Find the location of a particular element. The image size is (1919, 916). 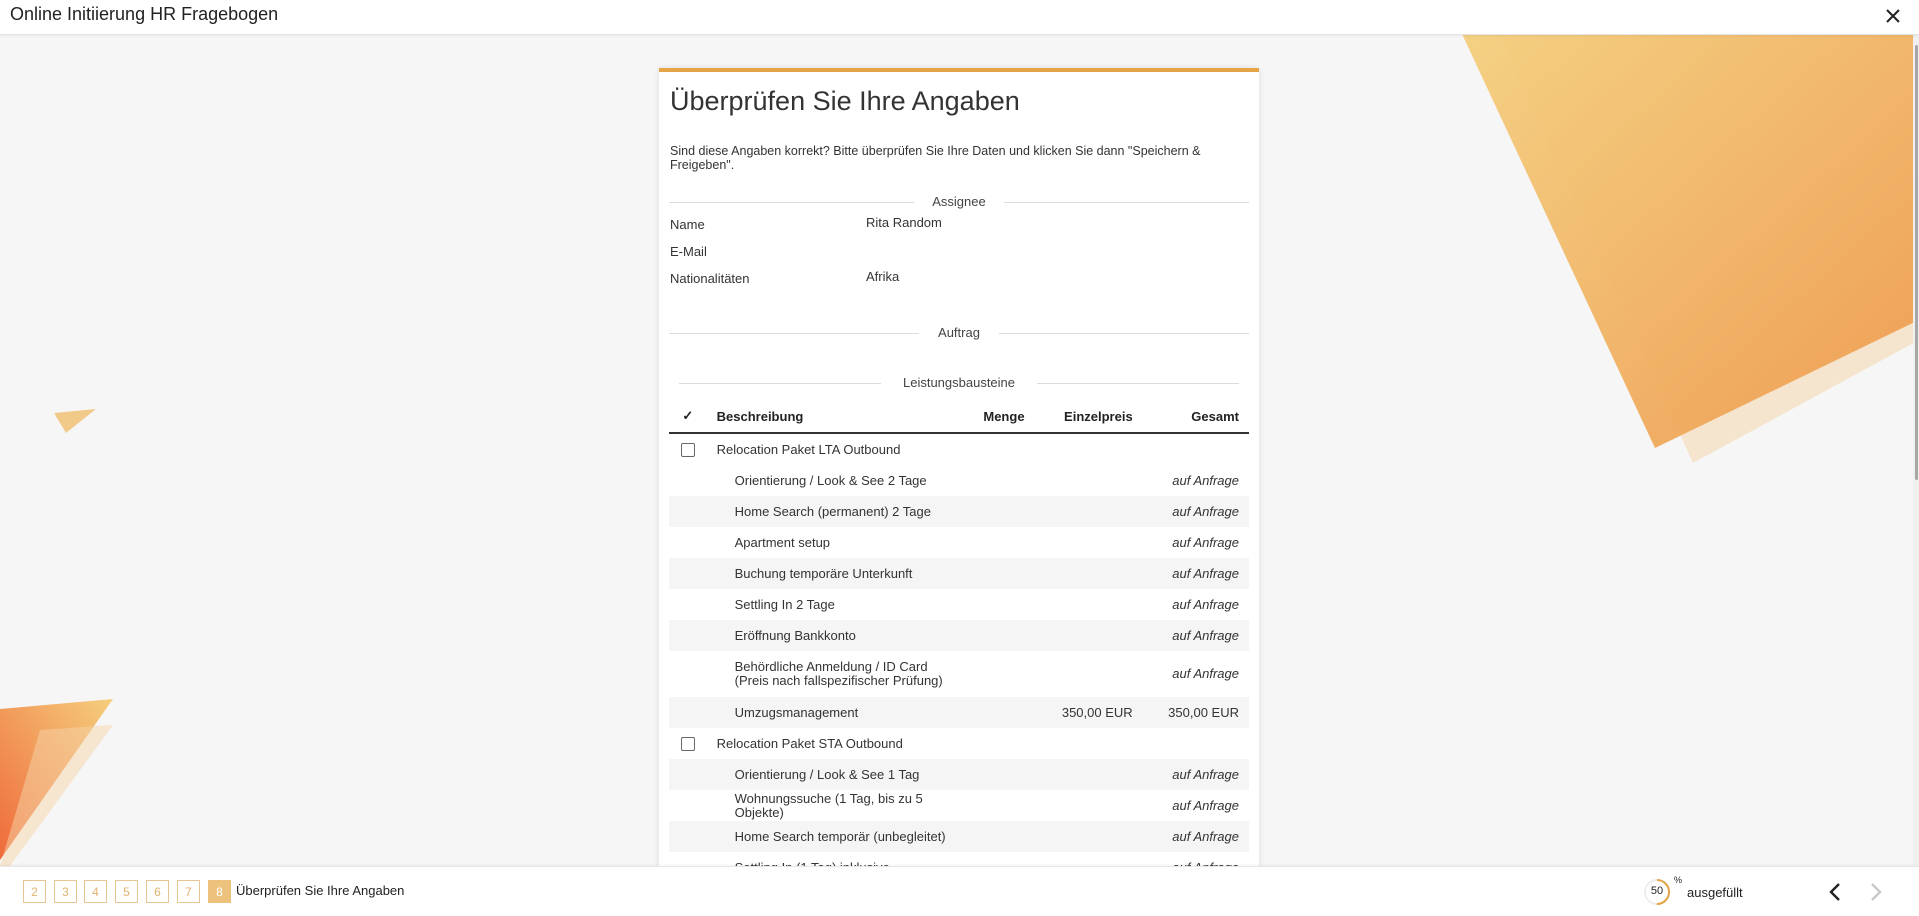

step-button-2: 2 is located at coordinates (34, 891).